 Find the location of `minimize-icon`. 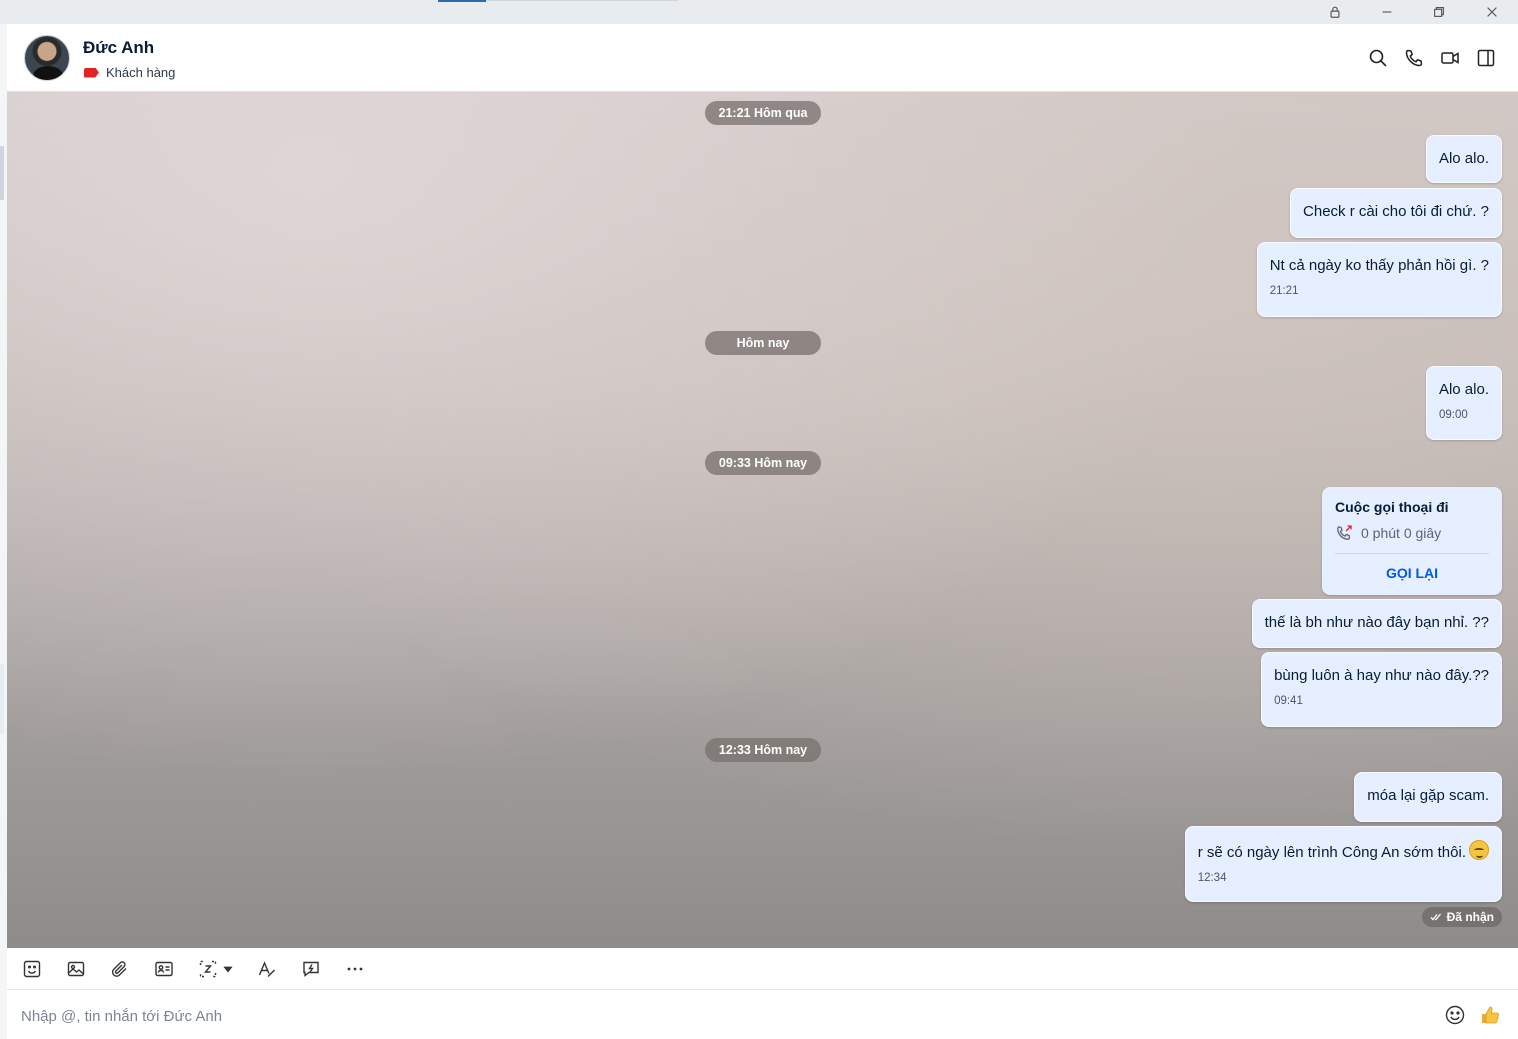

minimize-icon is located at coordinates (1387, 12).